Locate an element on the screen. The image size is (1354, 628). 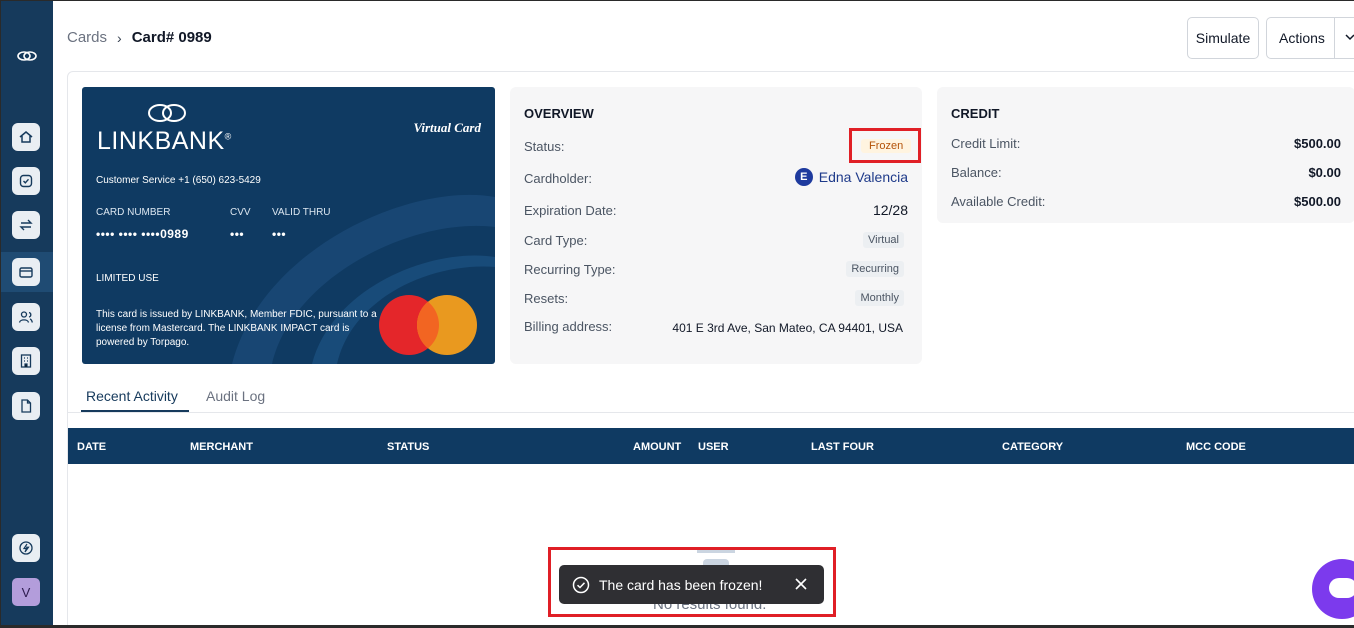
card-cvv-value: ••• is located at coordinates (237, 234).